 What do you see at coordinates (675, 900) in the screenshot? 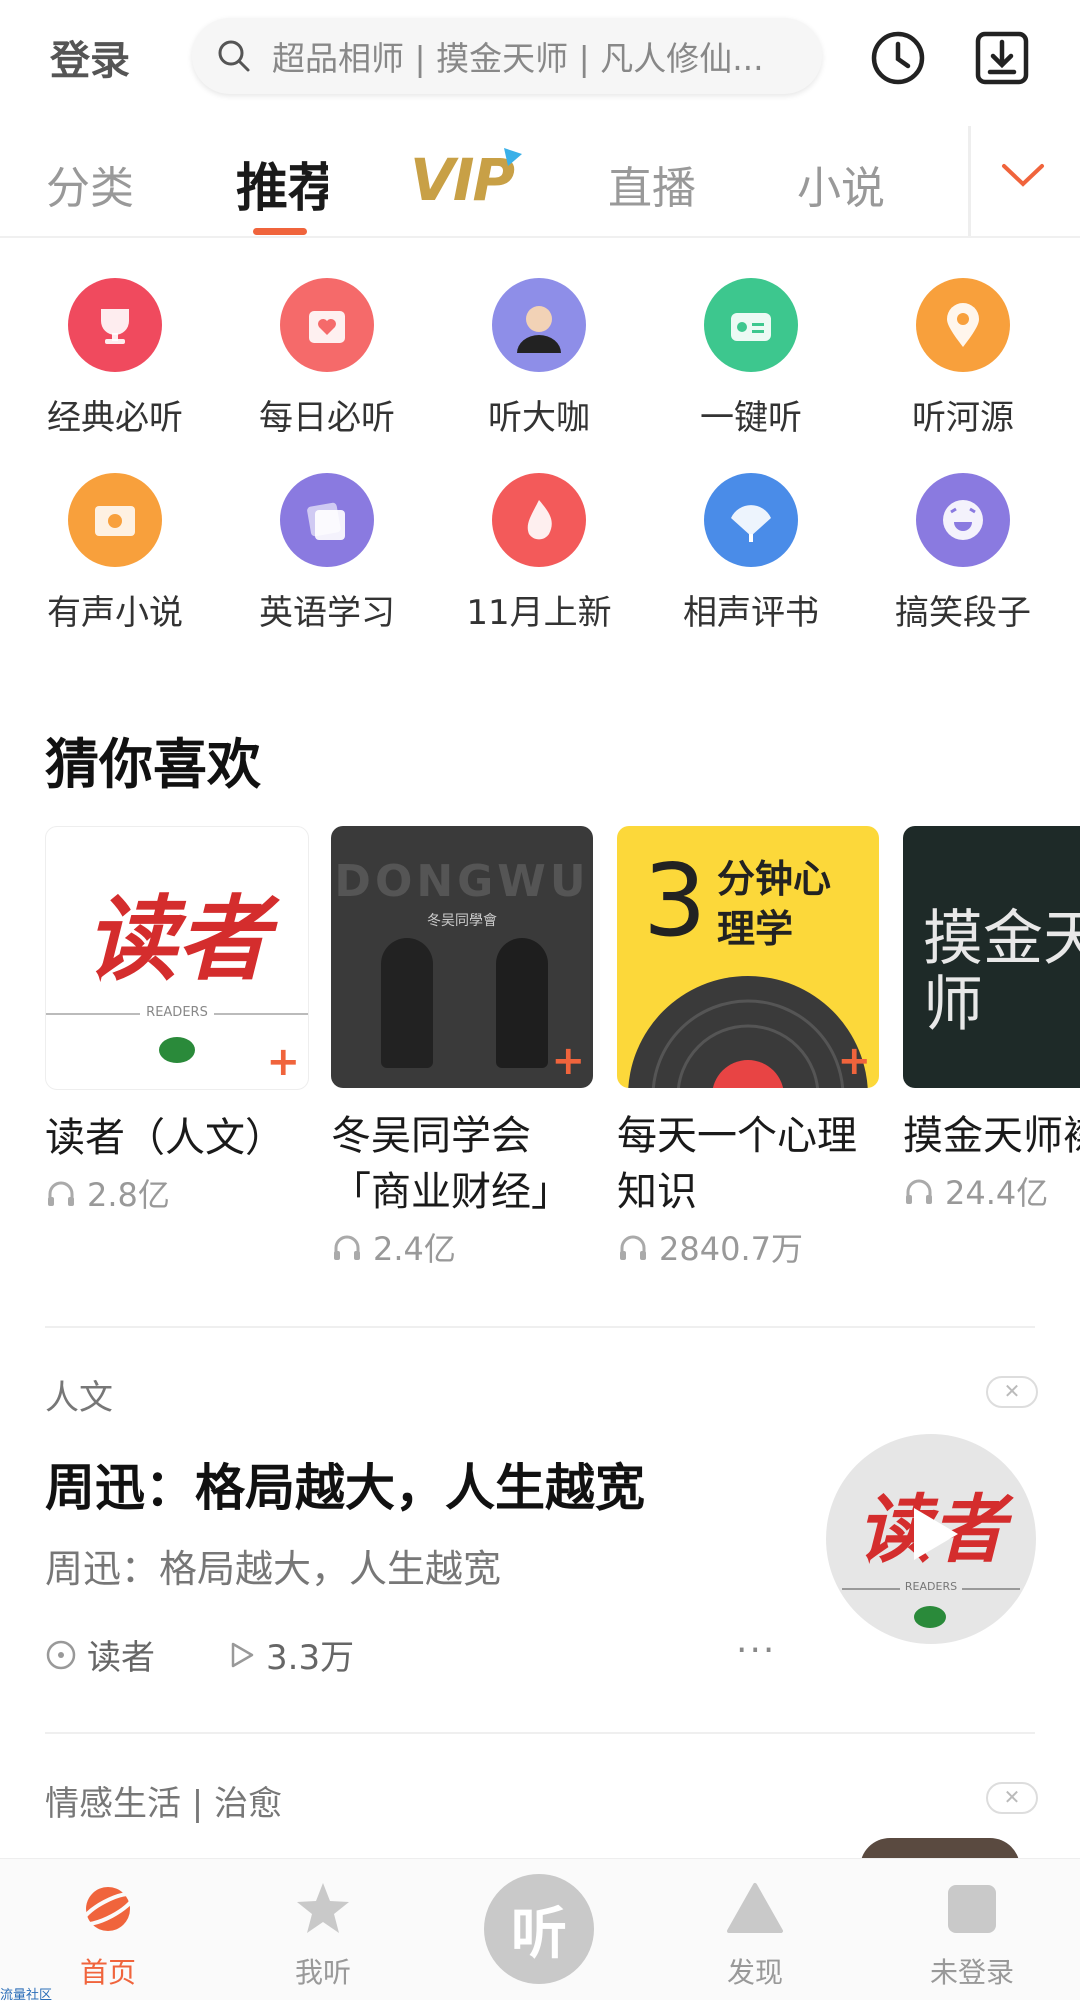
I see `cover-number: 3` at bounding box center [675, 900].